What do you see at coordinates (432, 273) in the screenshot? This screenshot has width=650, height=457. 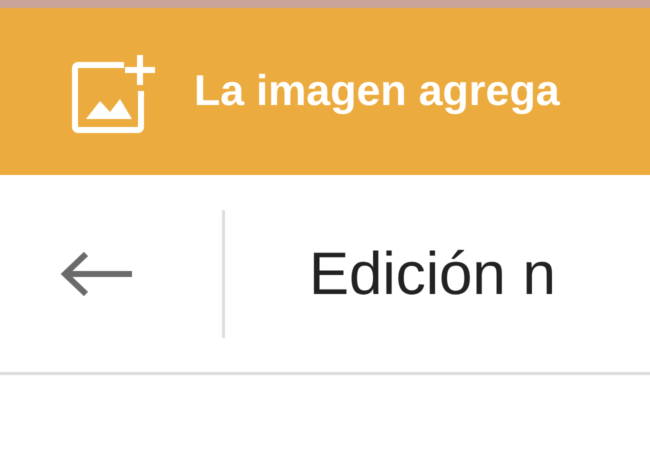 I see `page-title: Edición n` at bounding box center [432, 273].